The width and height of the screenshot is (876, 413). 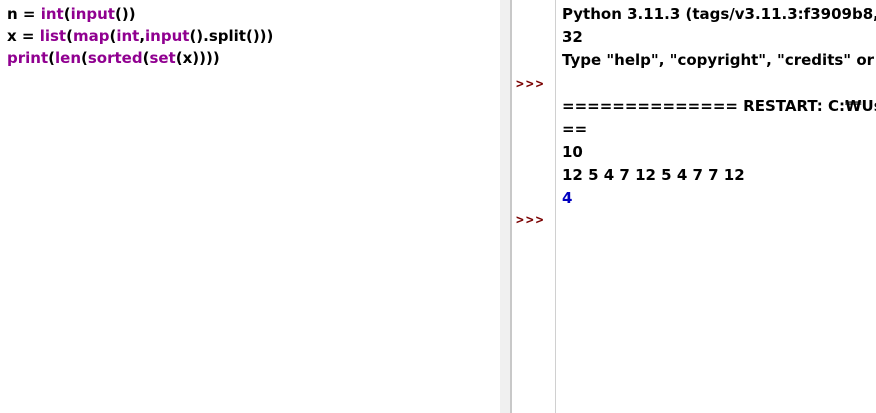 What do you see at coordinates (231, 36) in the screenshot?
I see `code-token: ().split()))` at bounding box center [231, 36].